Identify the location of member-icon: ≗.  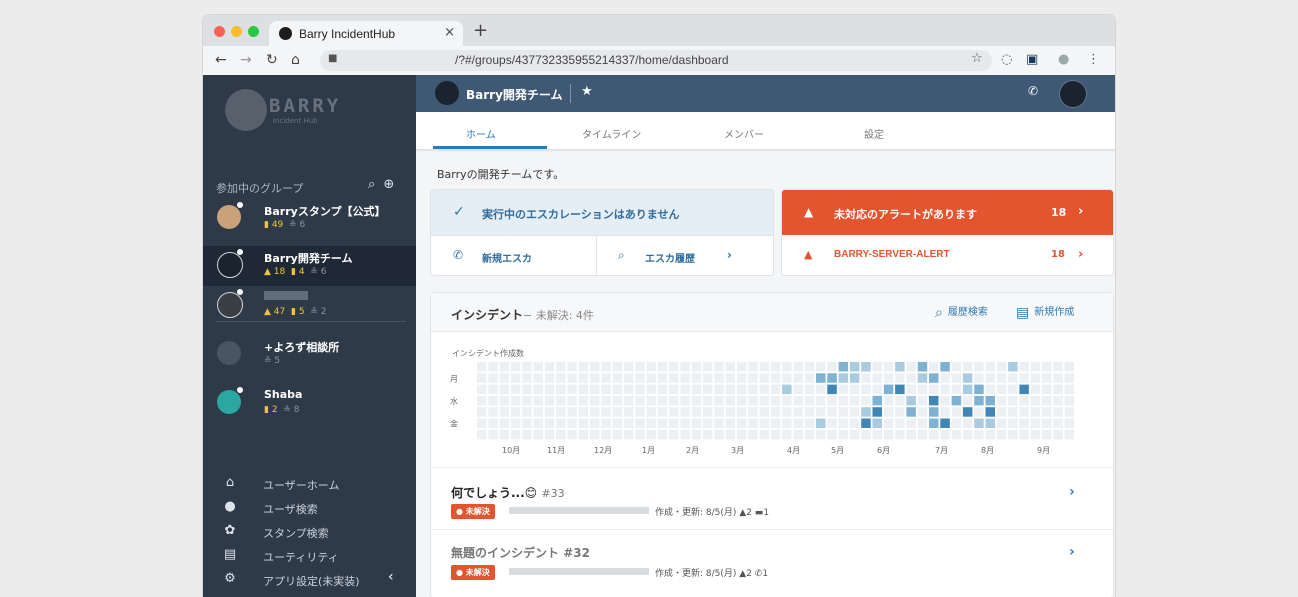
(291, 225).